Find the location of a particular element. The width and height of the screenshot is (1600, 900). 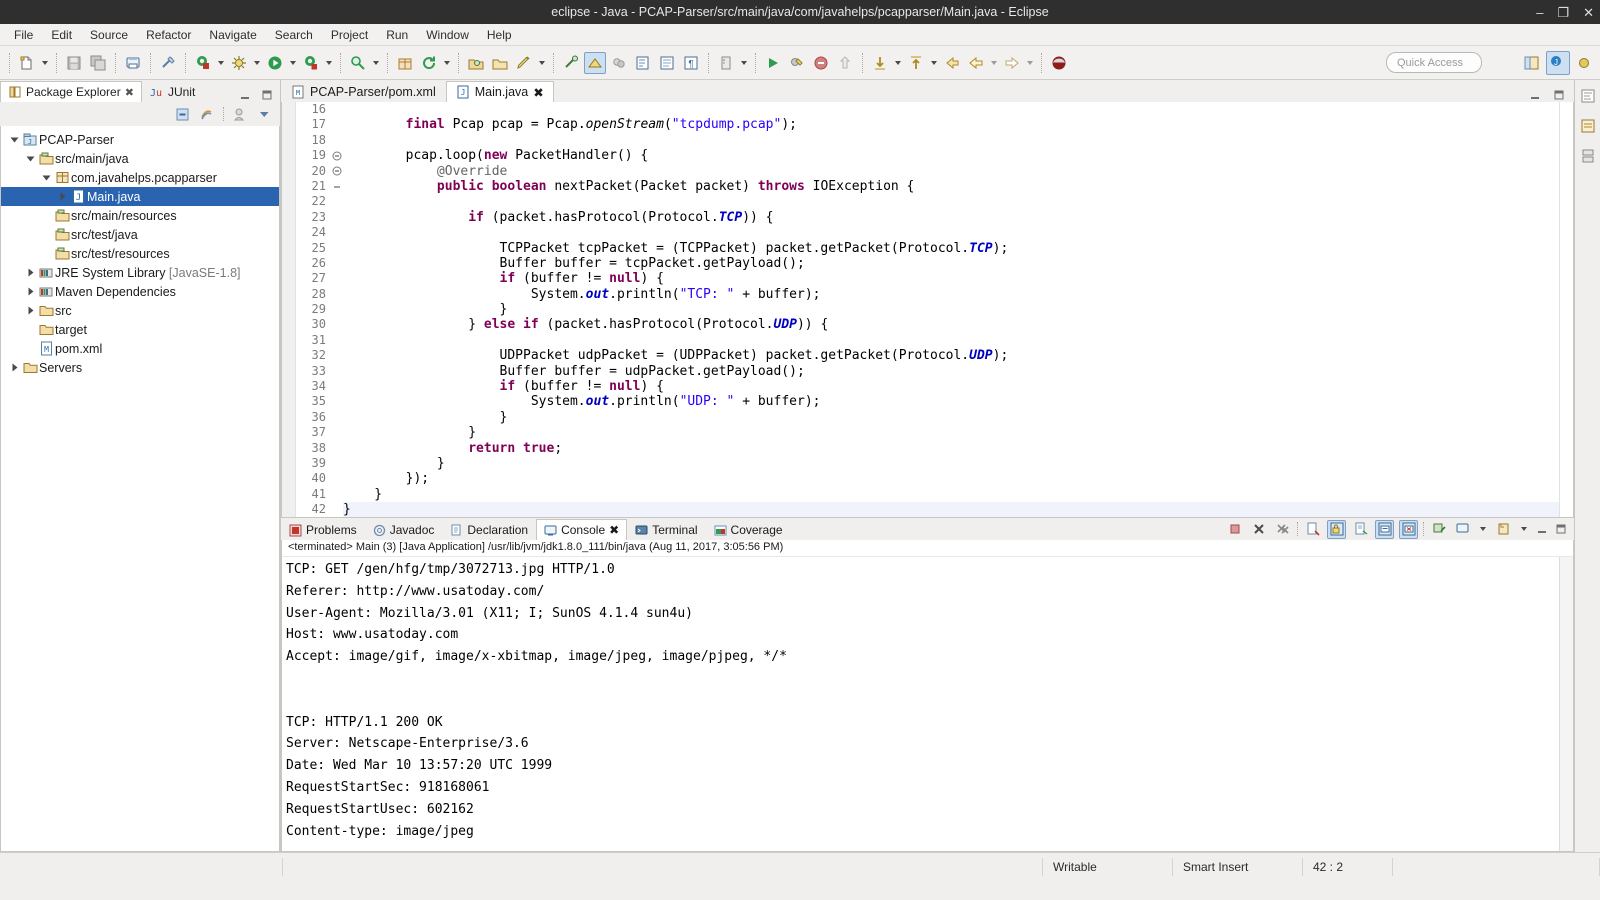

tab-javadoc: Javadoc is located at coordinates (404, 529).